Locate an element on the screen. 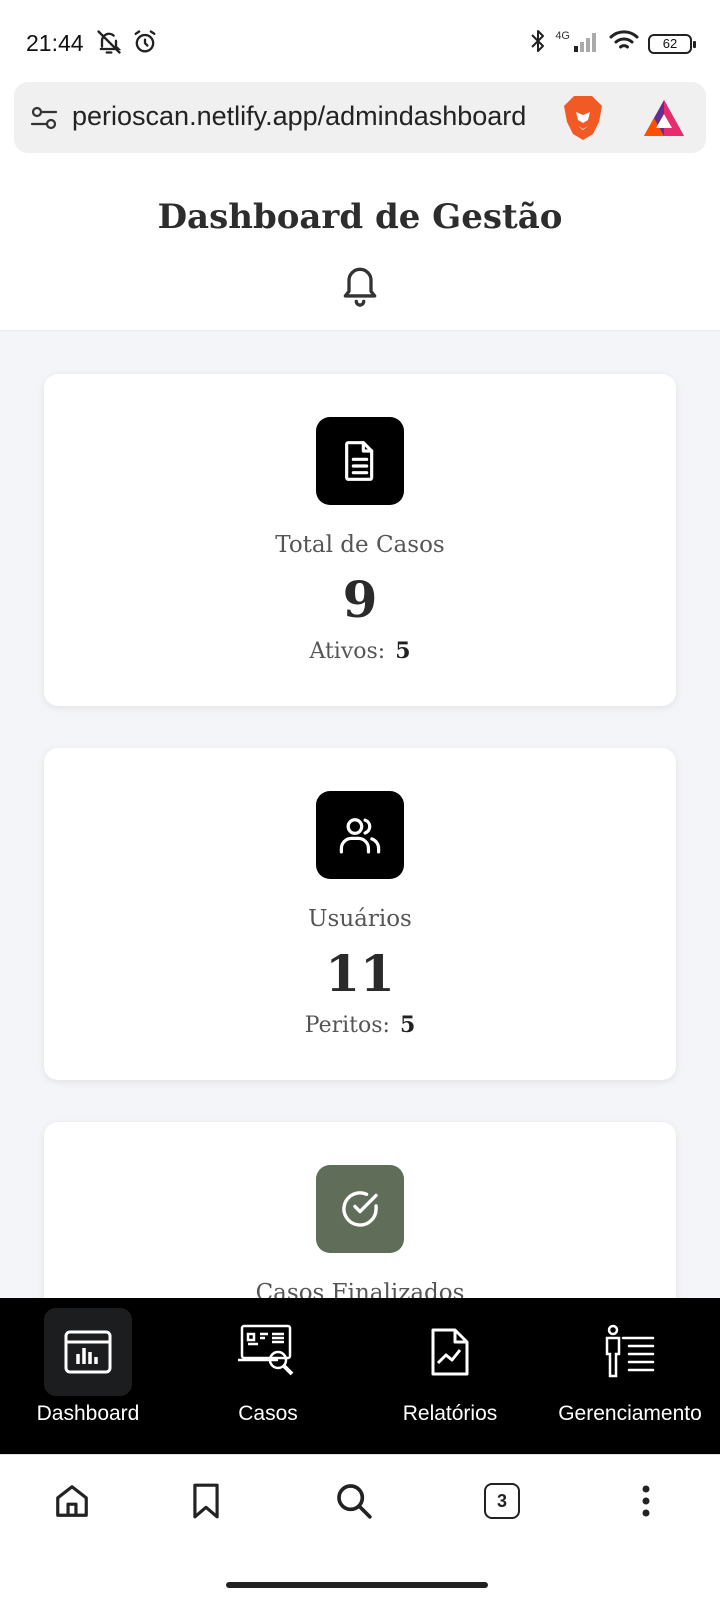  battery-level: 62 is located at coordinates (670, 43).